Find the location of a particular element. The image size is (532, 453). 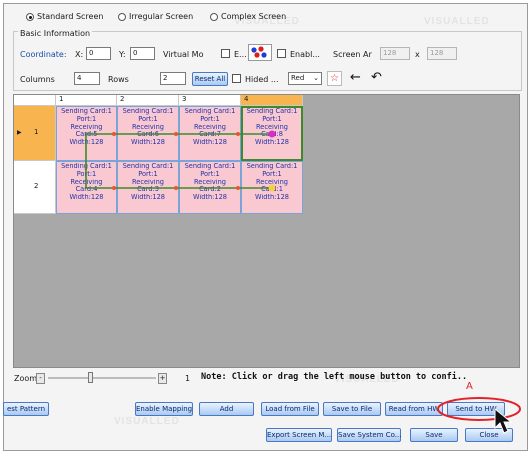

zoom-value: 1 is located at coordinates (188, 378).